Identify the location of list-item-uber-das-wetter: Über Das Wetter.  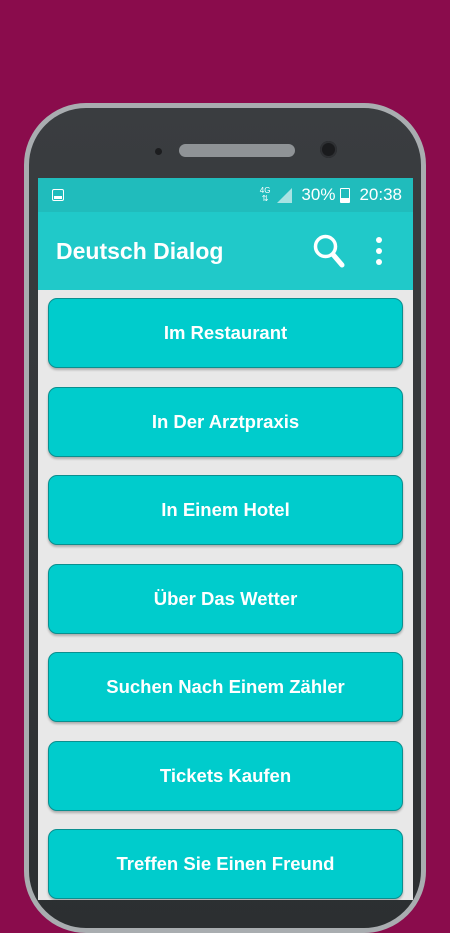
(225, 598).